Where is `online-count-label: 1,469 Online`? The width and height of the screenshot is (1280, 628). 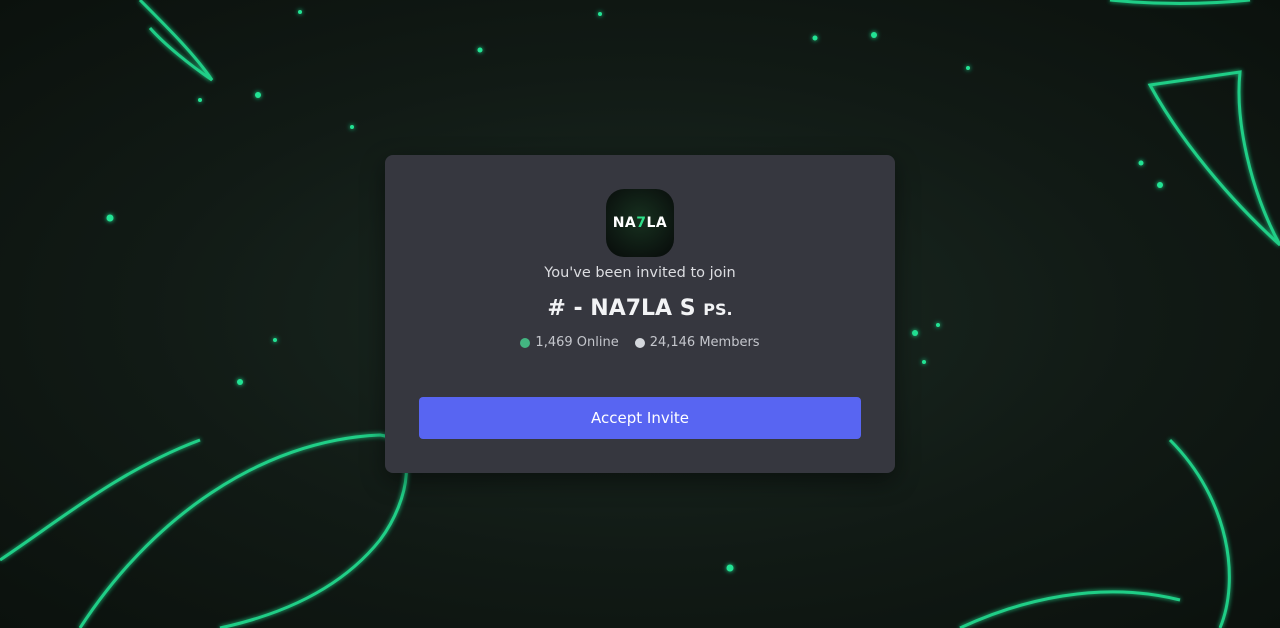 online-count-label: 1,469 Online is located at coordinates (577, 342).